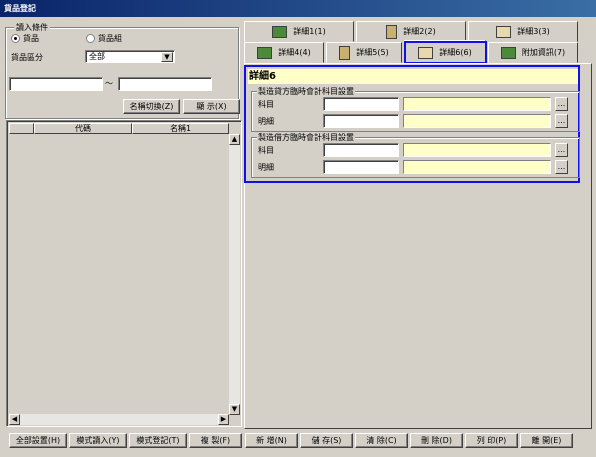 This screenshot has width=596, height=457. What do you see at coordinates (109, 83) in the screenshot?
I see `range-tilde: ～` at bounding box center [109, 83].